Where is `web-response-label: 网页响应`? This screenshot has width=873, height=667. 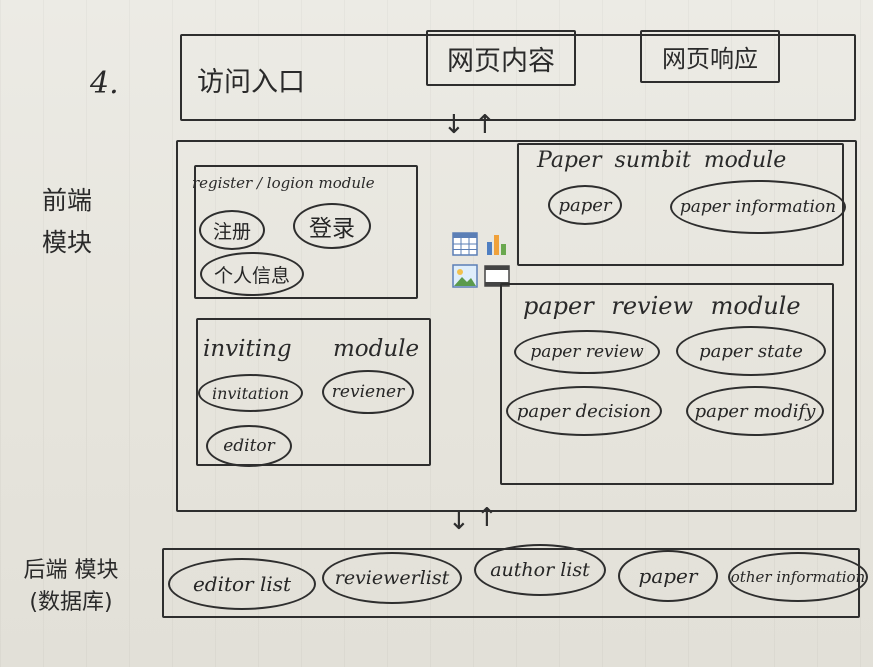
web-response-label: 网页响应 is located at coordinates (710, 59).